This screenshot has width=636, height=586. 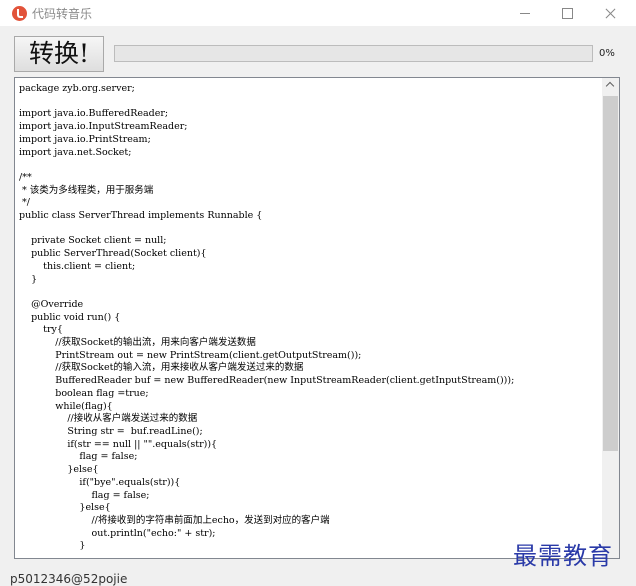 What do you see at coordinates (568, 13) in the screenshot?
I see `maximize-icon` at bounding box center [568, 13].